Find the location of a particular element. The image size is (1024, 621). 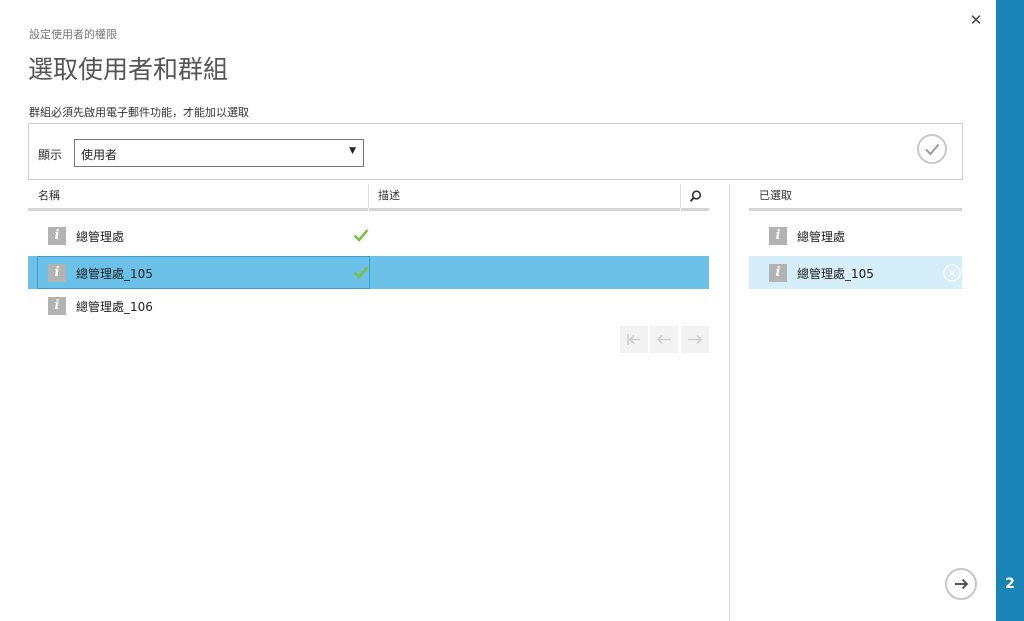

prev-page-button is located at coordinates (664, 339).